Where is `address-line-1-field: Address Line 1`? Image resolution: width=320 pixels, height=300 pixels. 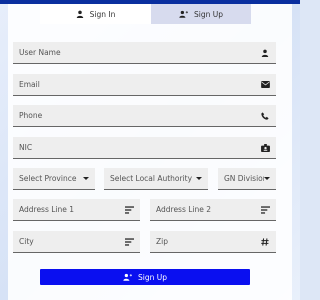
address-line-1-field: Address Line 1 is located at coordinates (76, 210).